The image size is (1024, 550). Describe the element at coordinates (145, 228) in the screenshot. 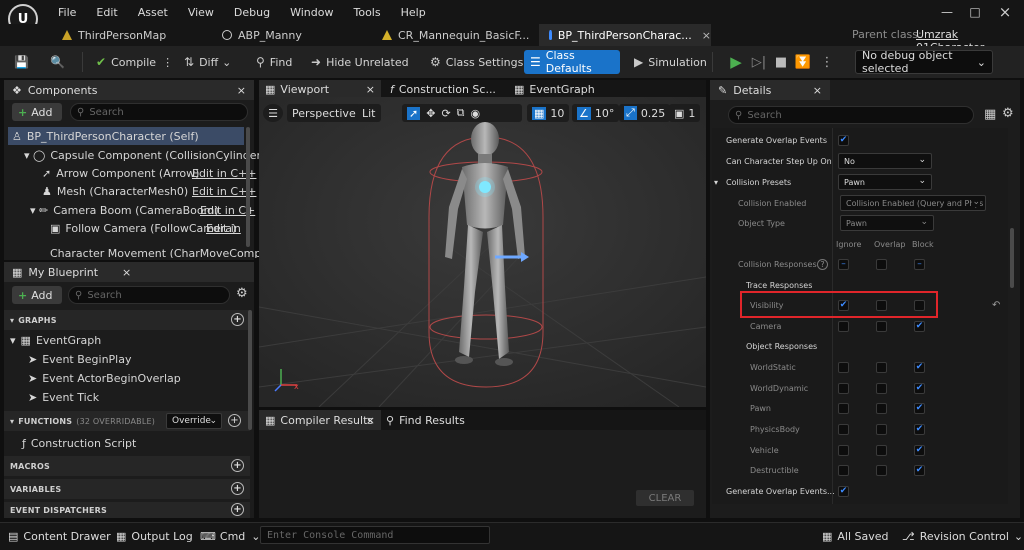

I see `component-follow-camera: ▣ Follow Camera (FollowCamera) Edit in` at that location.